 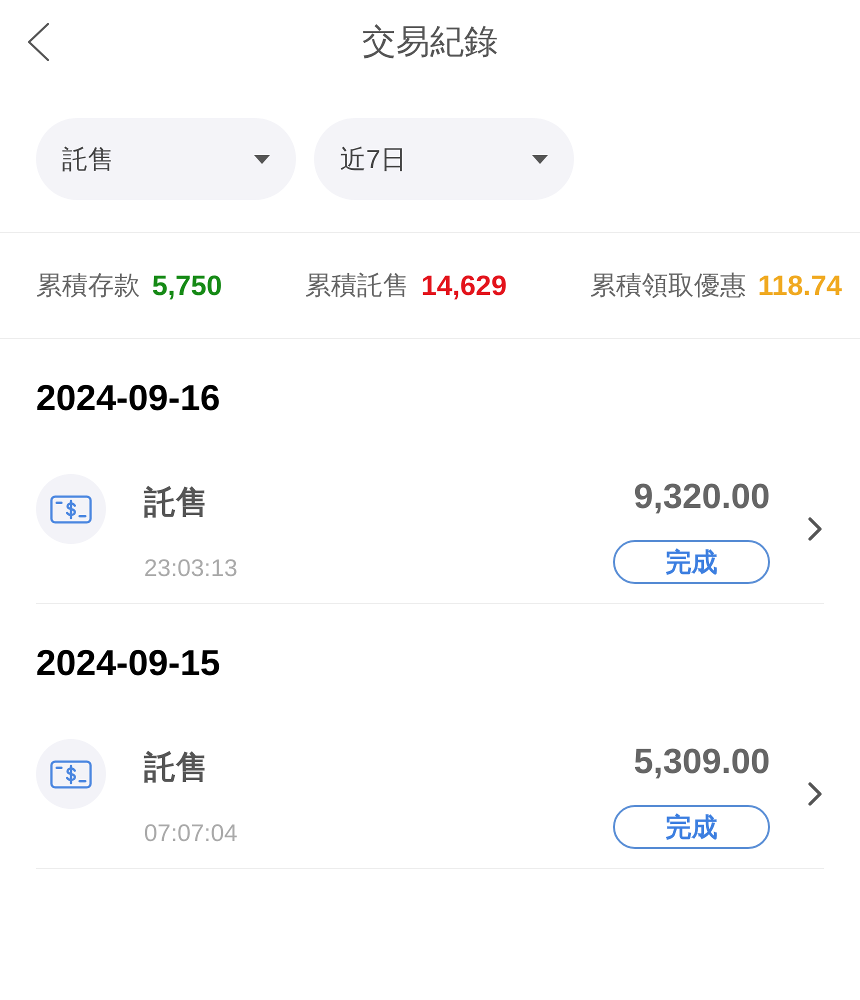 What do you see at coordinates (38, 42) in the screenshot?
I see `back-icon` at bounding box center [38, 42].